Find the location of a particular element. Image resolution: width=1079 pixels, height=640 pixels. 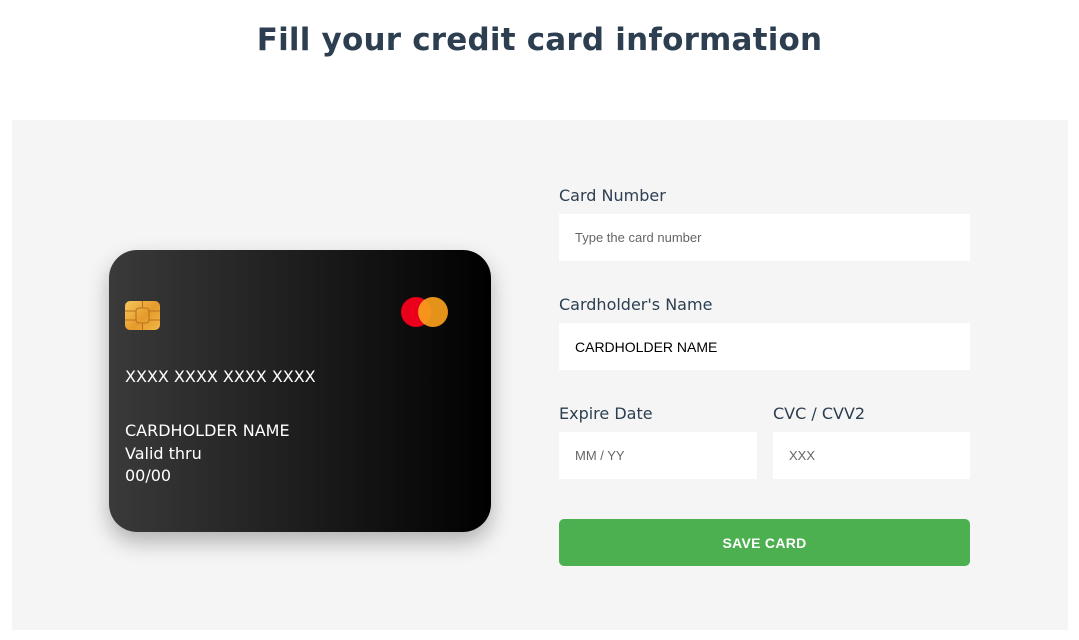

page-title: Fill your credit card information is located at coordinates (539, 40).